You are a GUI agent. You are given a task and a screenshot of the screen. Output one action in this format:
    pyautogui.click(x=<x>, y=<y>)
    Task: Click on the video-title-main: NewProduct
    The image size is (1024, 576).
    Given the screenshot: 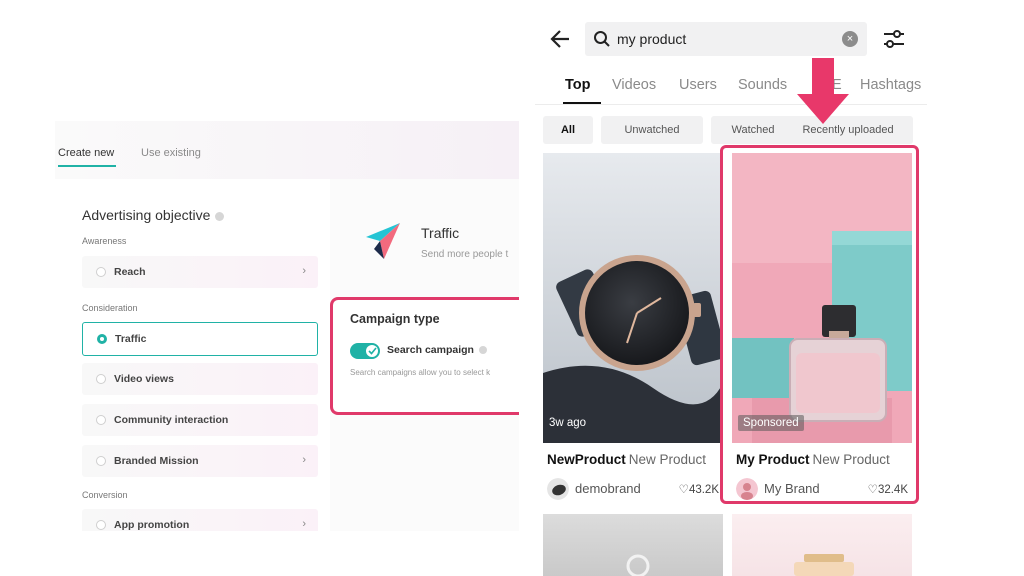 What is the action you would take?
    pyautogui.click(x=586, y=459)
    